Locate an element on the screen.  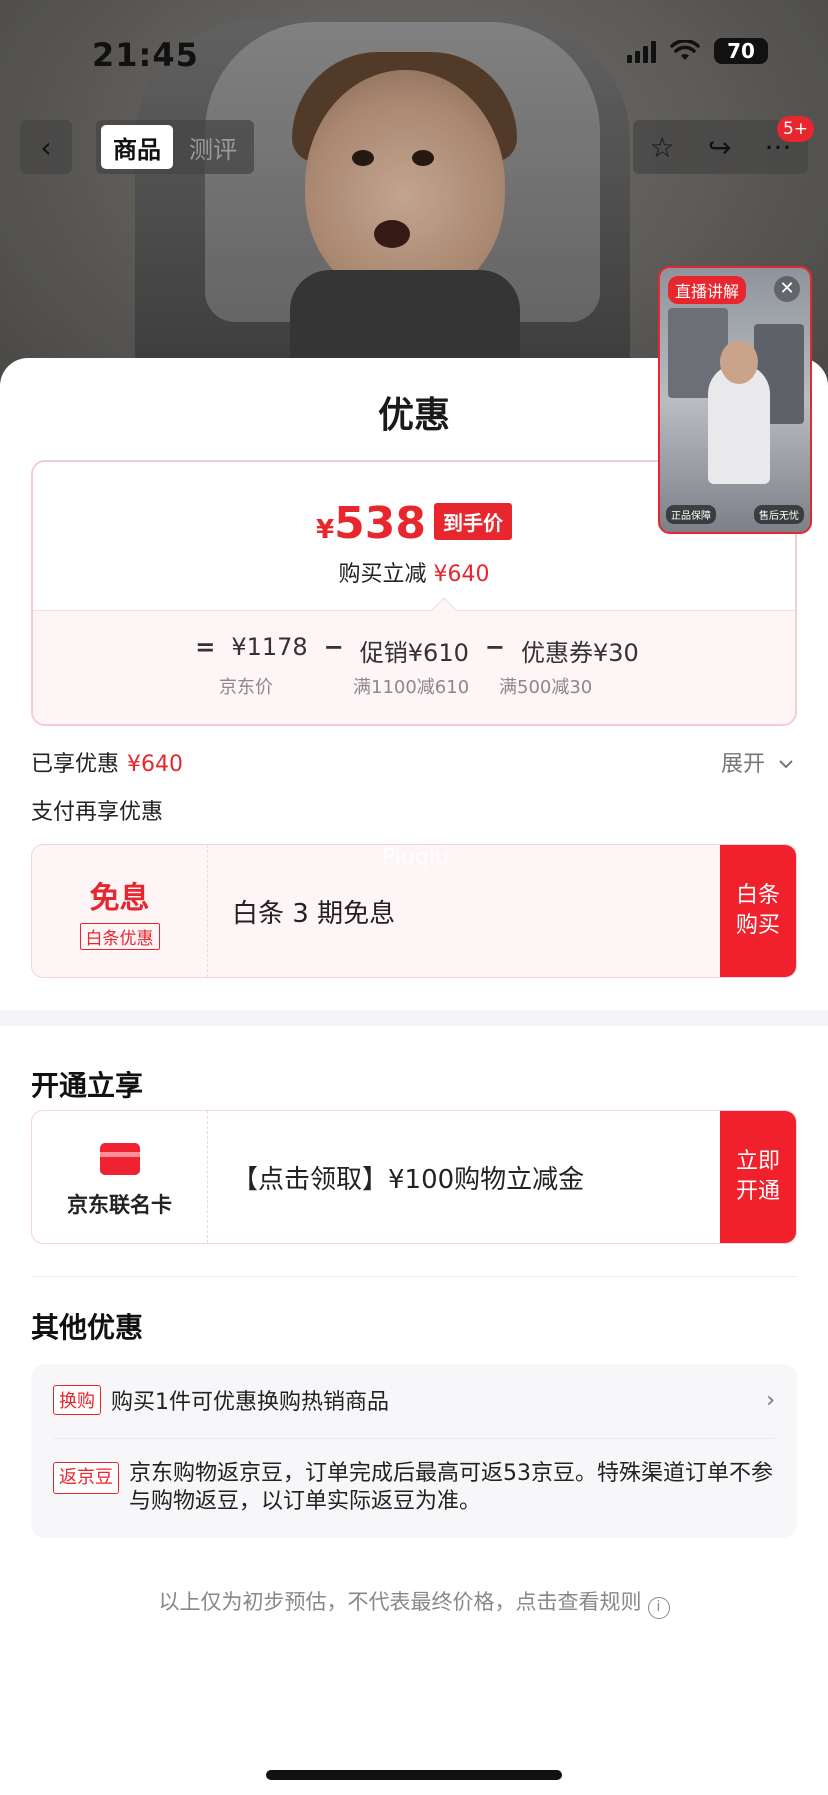
live-host-head is located at coordinates (739, 362).